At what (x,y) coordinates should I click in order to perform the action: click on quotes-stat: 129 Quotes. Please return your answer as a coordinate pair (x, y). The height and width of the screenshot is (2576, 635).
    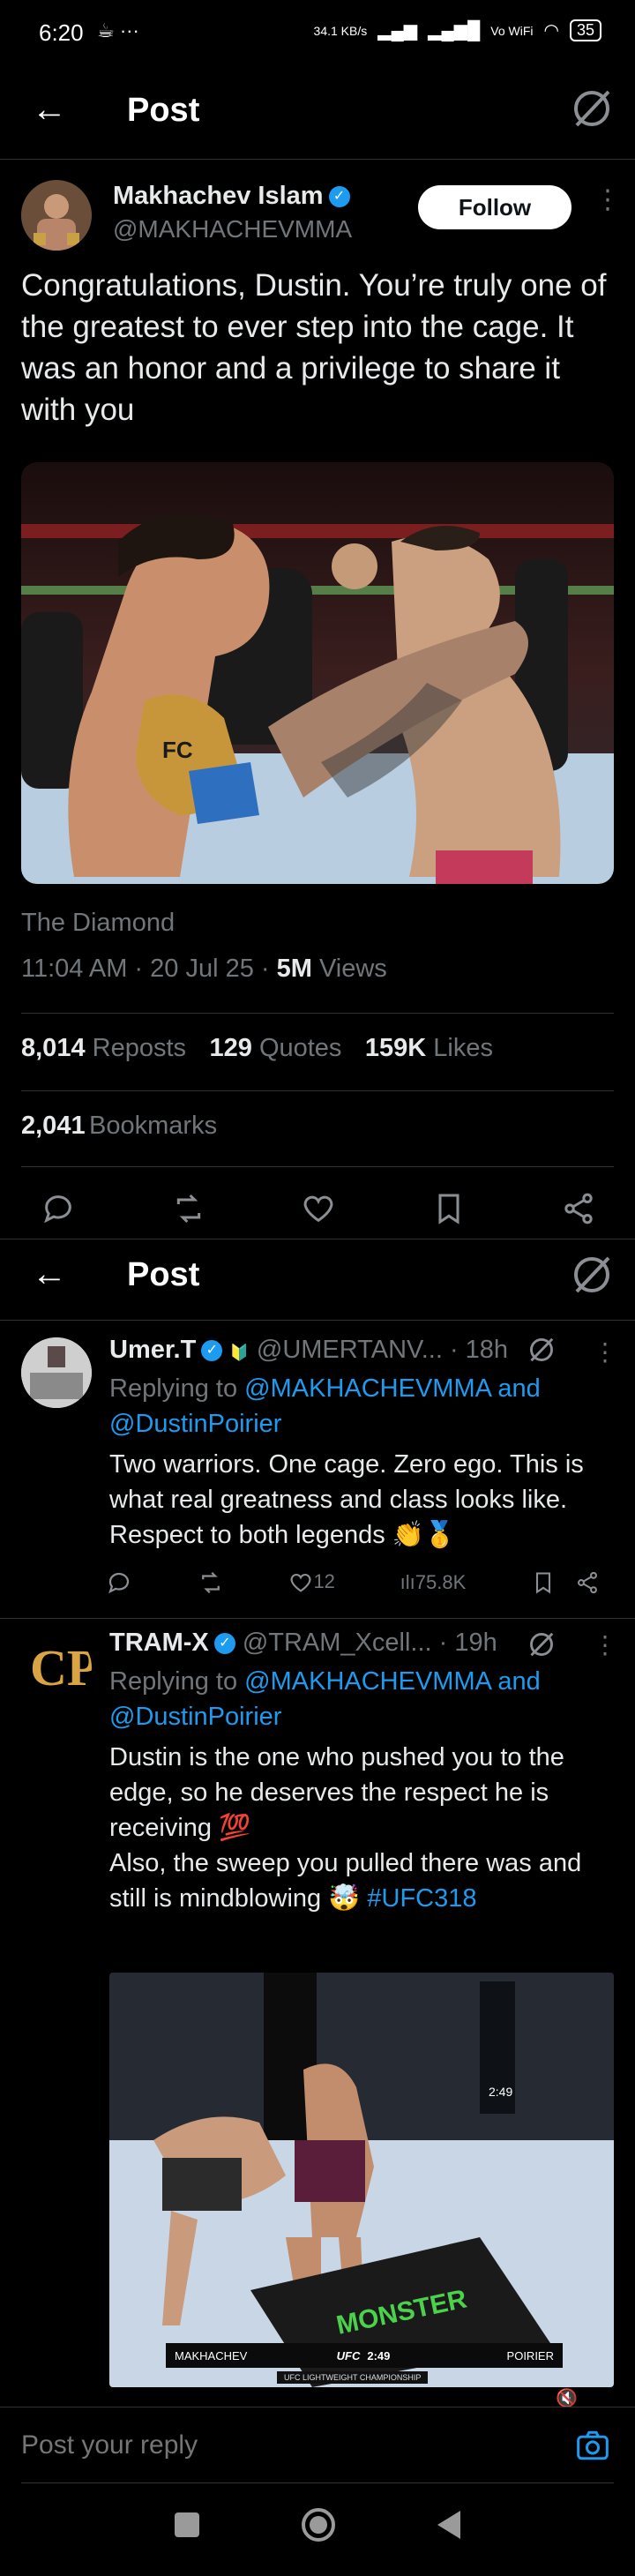
    Looking at the image, I should click on (275, 1048).